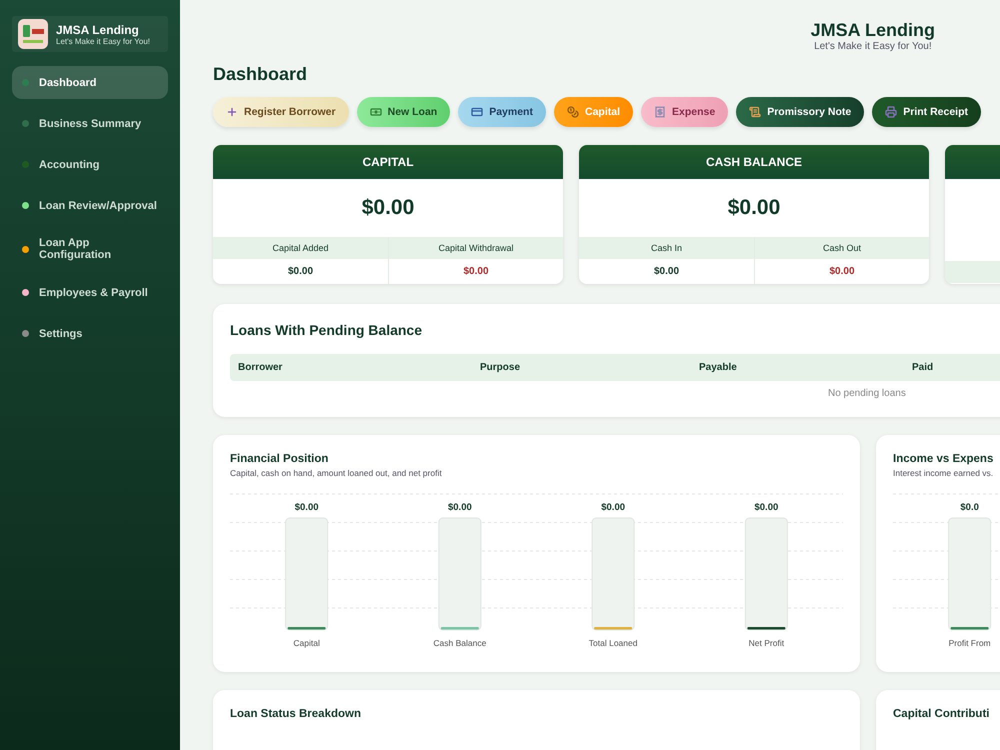  What do you see at coordinates (98, 206) in the screenshot?
I see `nav-label: Loan Review/Approval` at bounding box center [98, 206].